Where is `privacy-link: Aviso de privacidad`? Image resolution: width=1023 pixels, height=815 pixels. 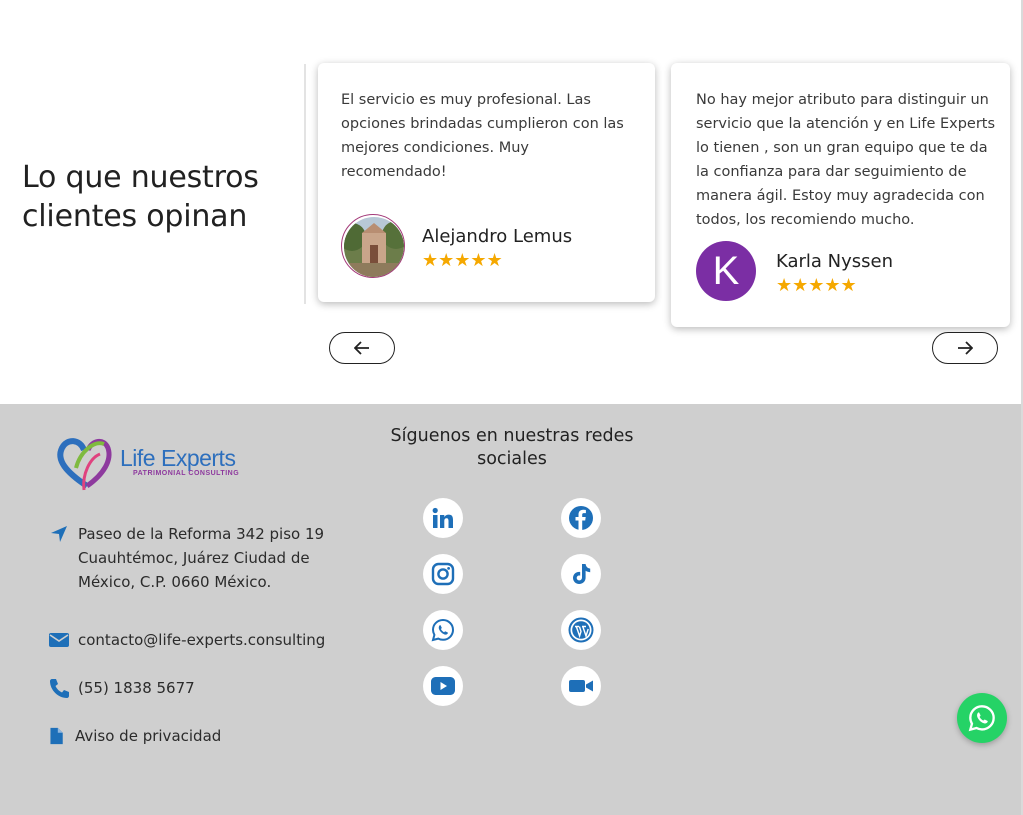 privacy-link: Aviso de privacidad is located at coordinates (134, 736).